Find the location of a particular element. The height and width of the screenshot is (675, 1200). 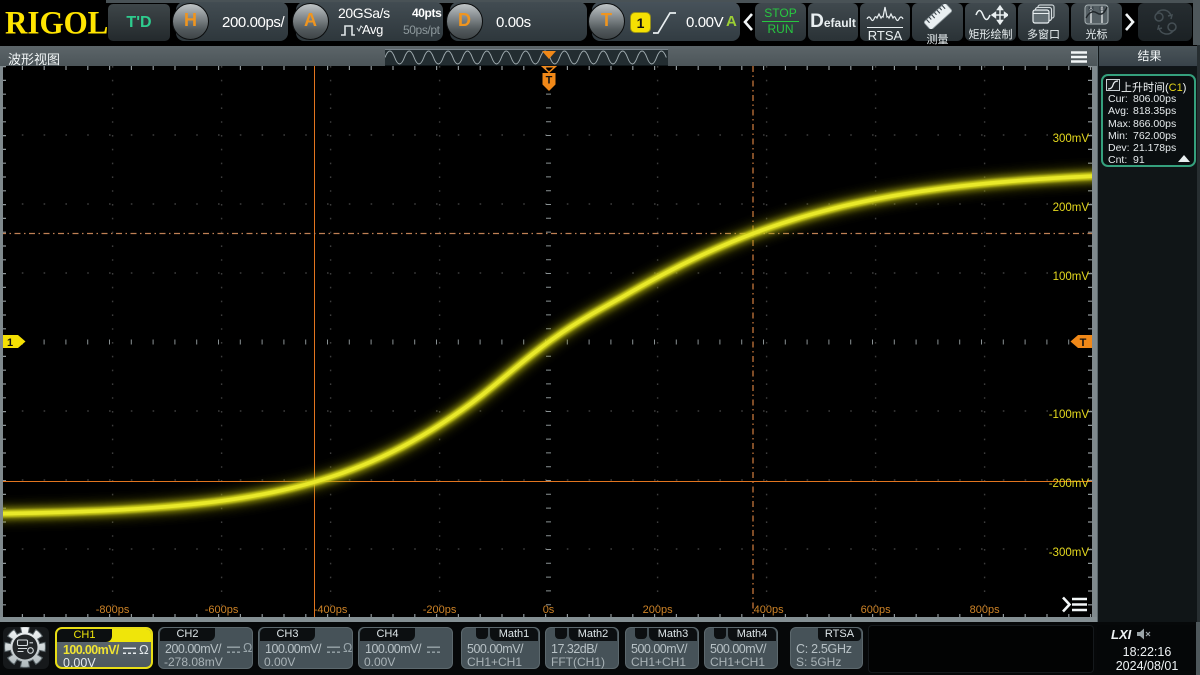

svg-text: -400ps is located at coordinates (331, 610).